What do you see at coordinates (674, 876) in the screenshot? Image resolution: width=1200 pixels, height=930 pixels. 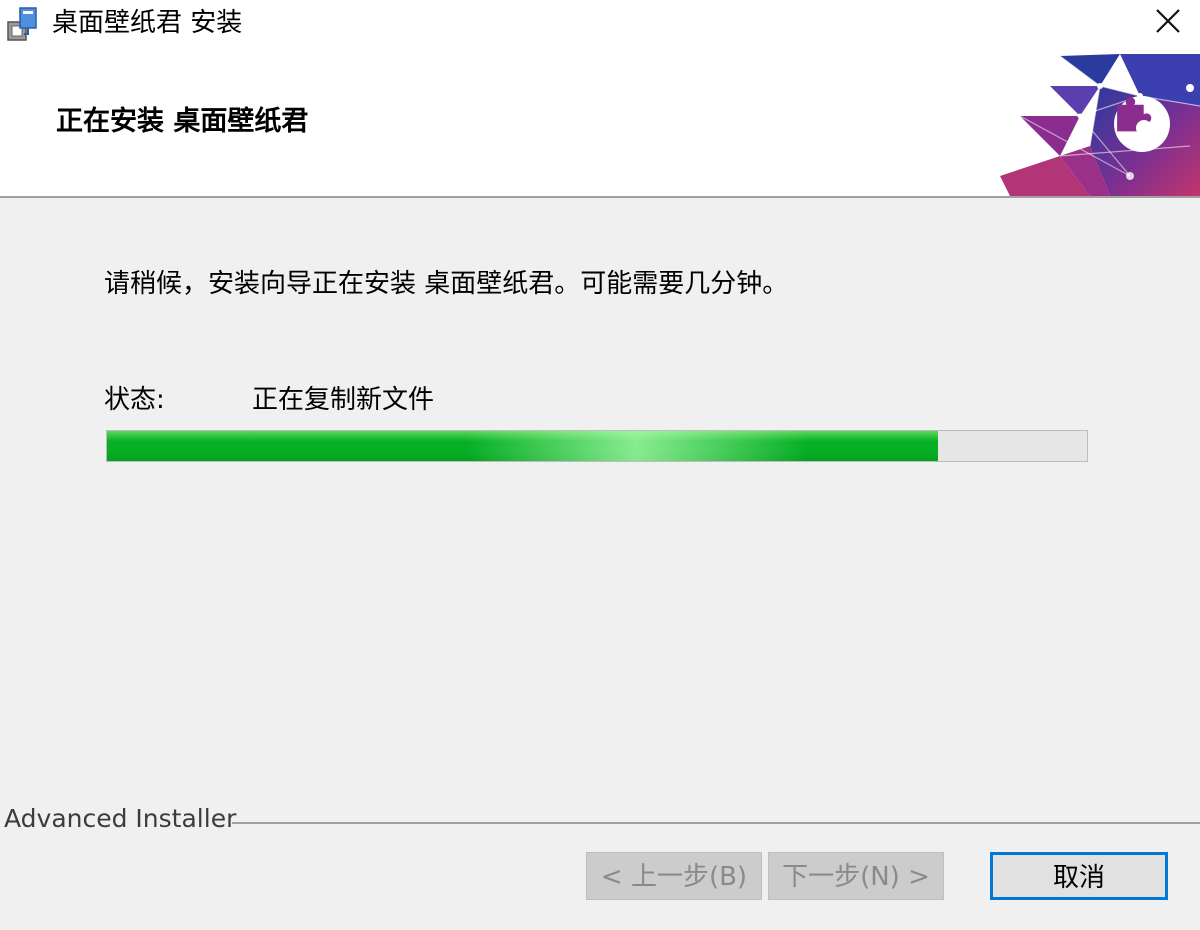 I see `back-button: < 上一步(B)` at bounding box center [674, 876].